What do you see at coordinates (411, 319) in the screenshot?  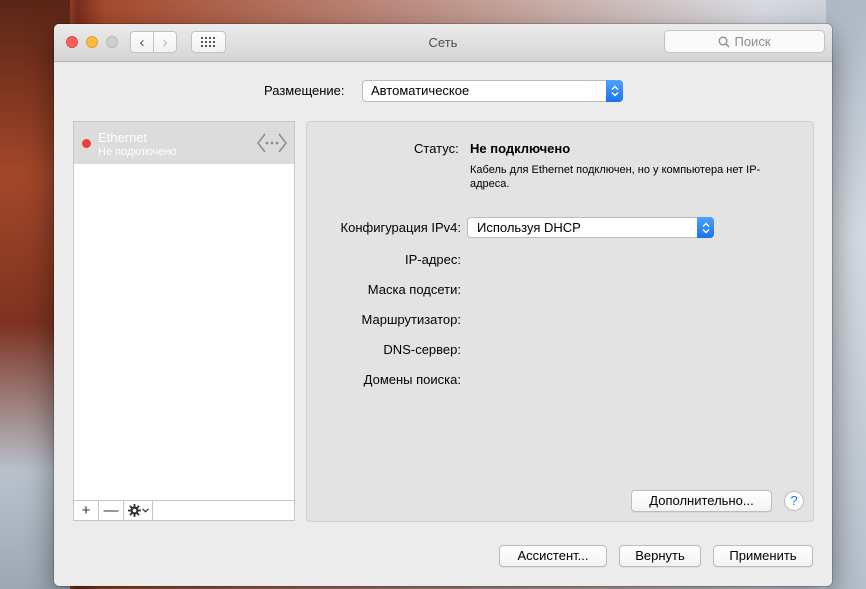 I see `router-label: Маршрутизатор:` at bounding box center [411, 319].